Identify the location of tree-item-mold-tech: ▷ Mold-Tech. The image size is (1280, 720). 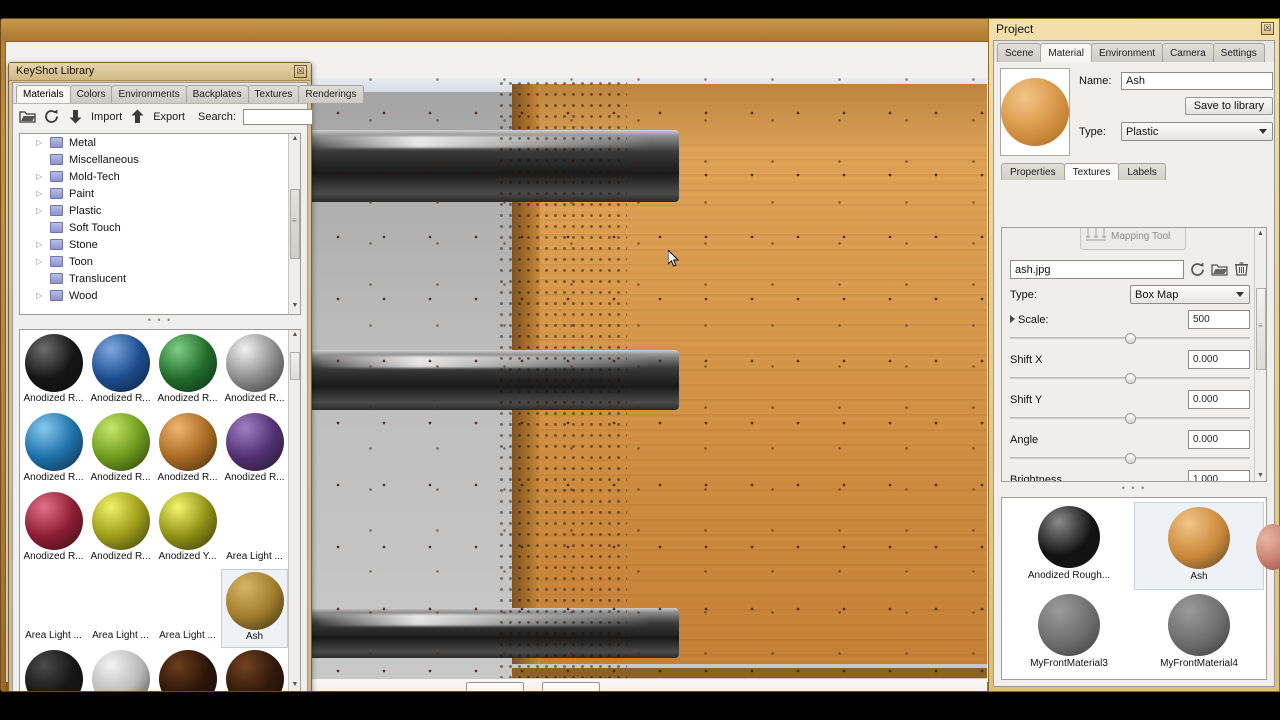
(160, 176).